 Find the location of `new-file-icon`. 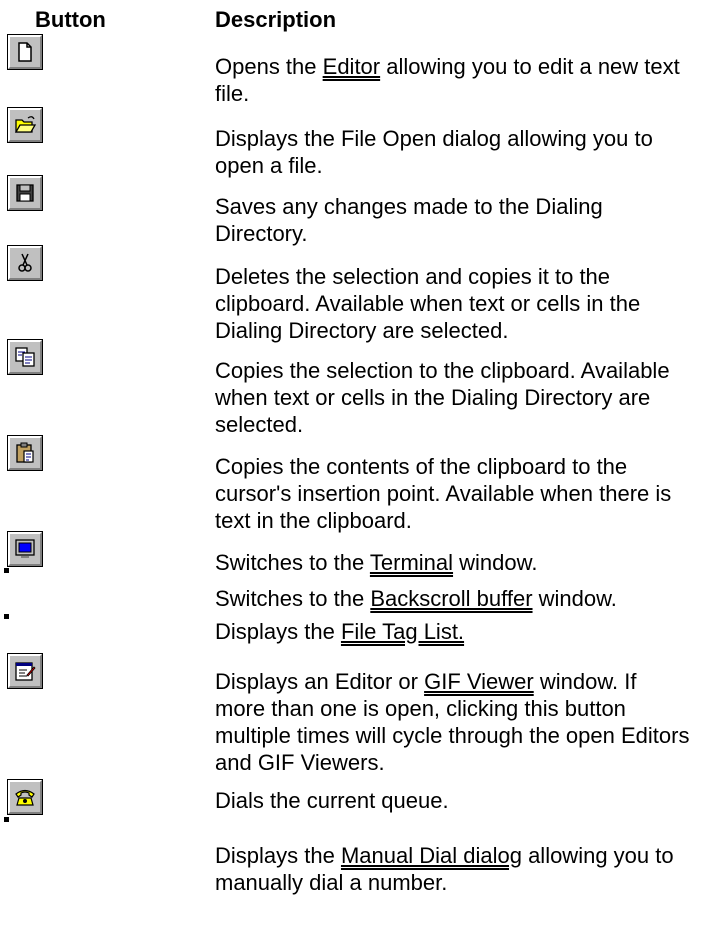

new-file-icon is located at coordinates (25, 52).